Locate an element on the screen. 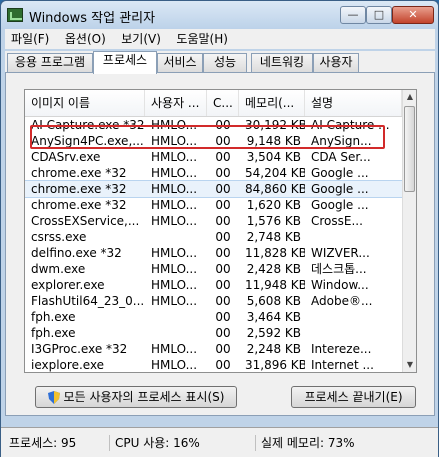 Image resolution: width=439 pixels, height=457 pixels. tab-strip: 응용 프로그램 프로세스 서비스 성능 네트워킹 사용자 is located at coordinates (220, 62).